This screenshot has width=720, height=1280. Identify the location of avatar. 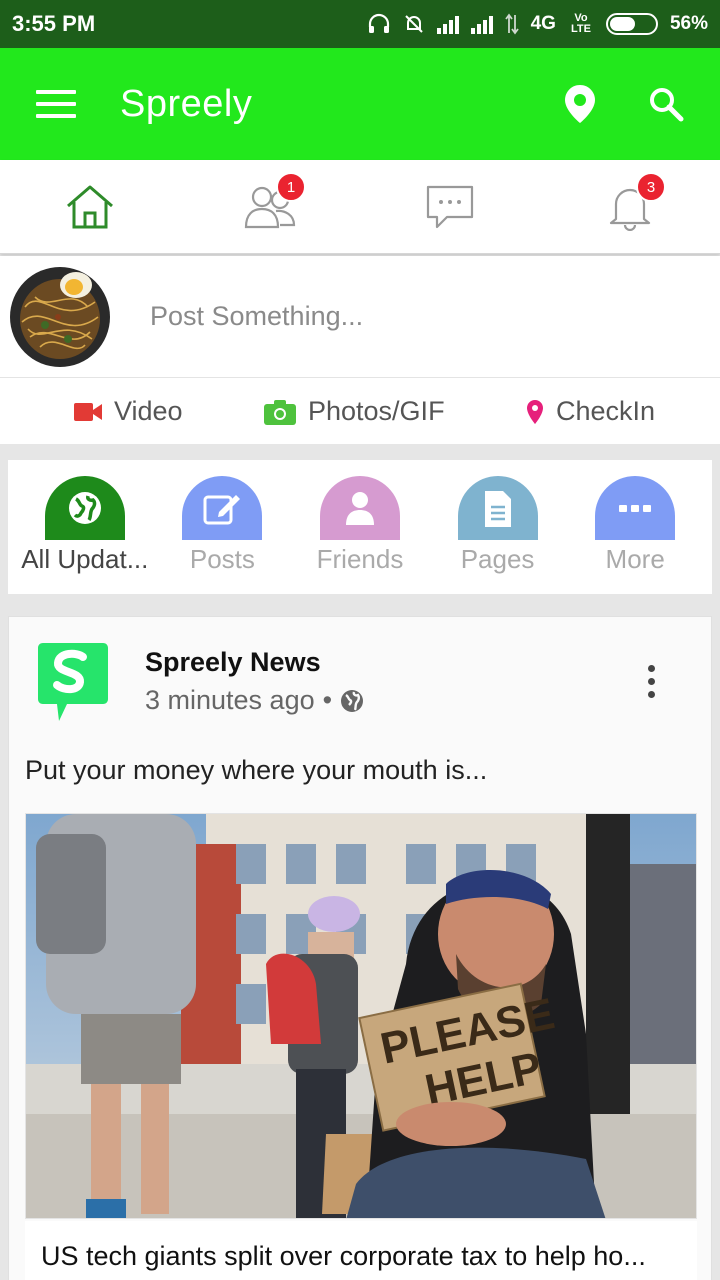
(60, 316).